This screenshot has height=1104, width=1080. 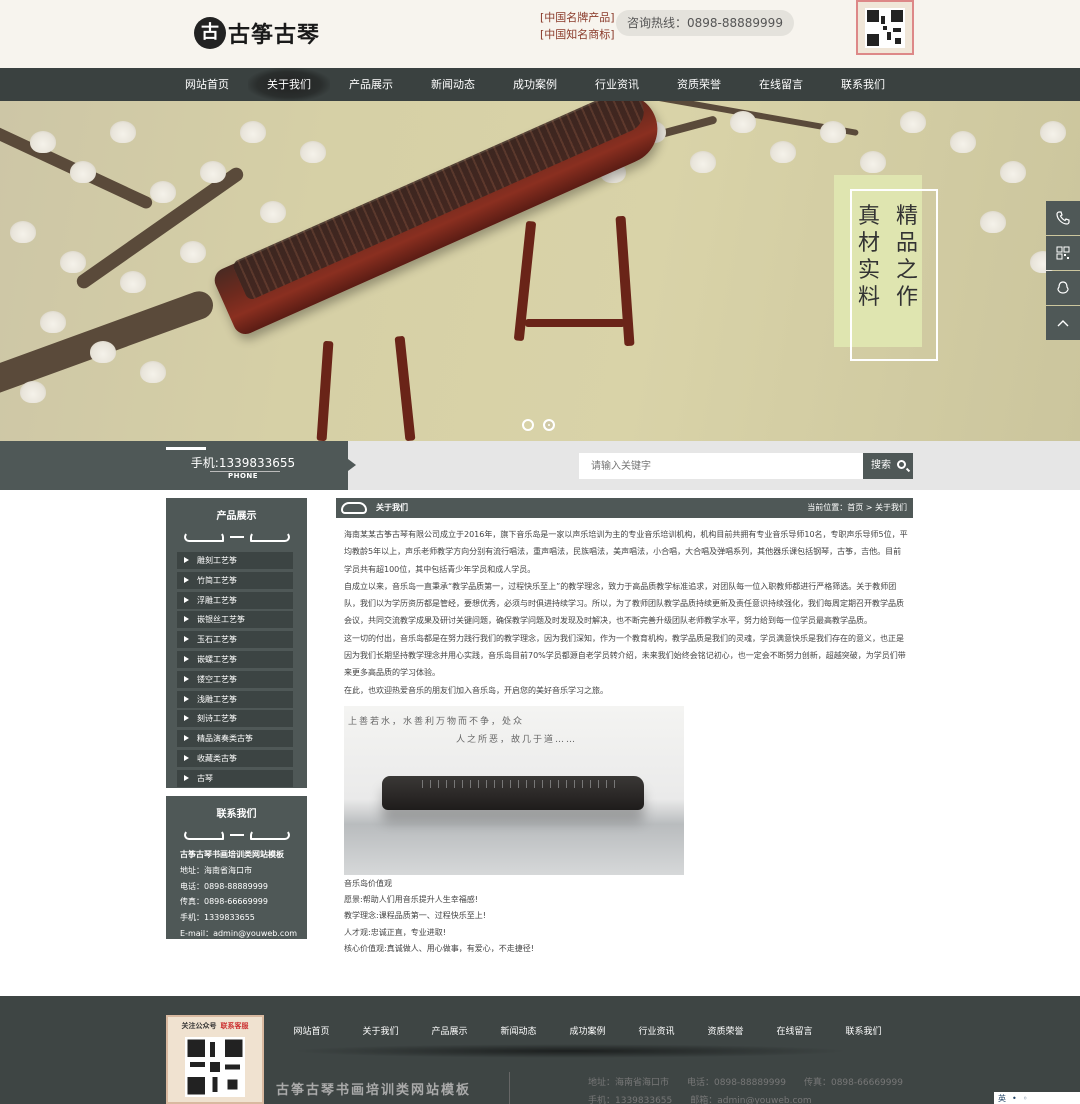 I want to click on slogan-text: 精品之作 真材实料, so click(x=888, y=257).